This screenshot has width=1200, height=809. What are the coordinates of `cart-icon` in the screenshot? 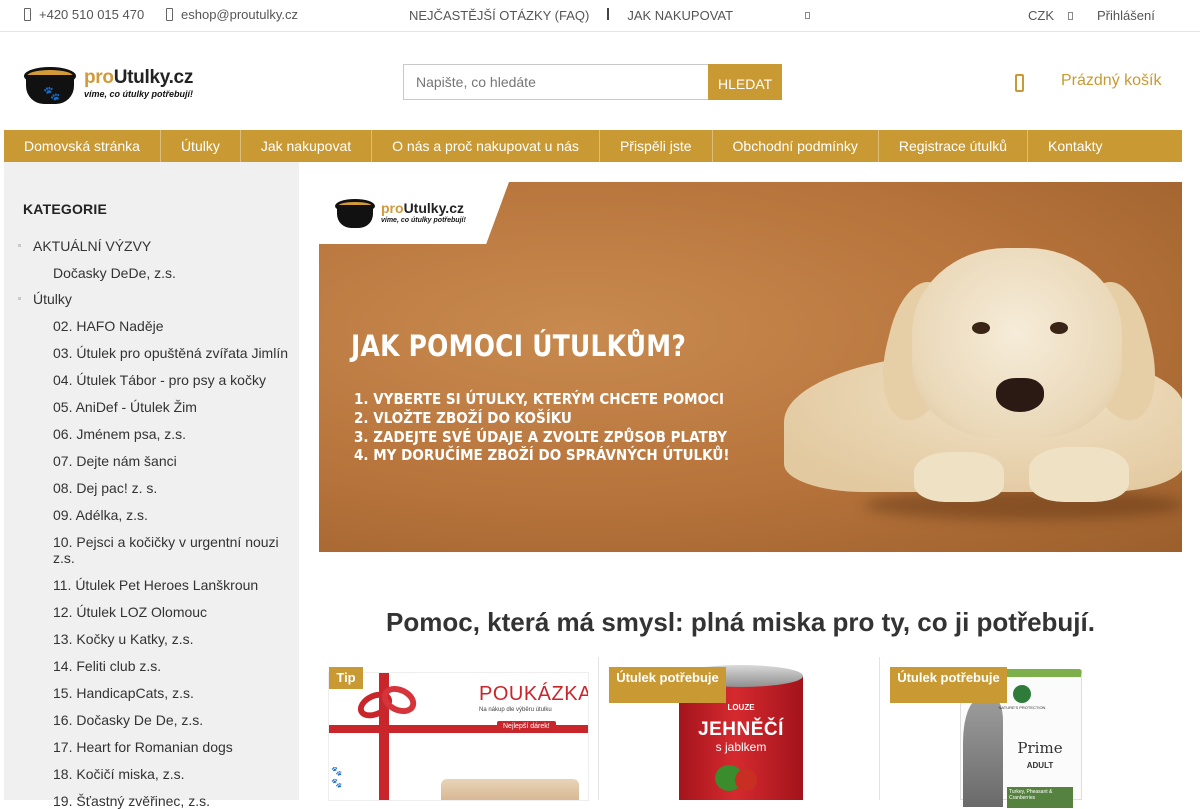 It's located at (1019, 83).